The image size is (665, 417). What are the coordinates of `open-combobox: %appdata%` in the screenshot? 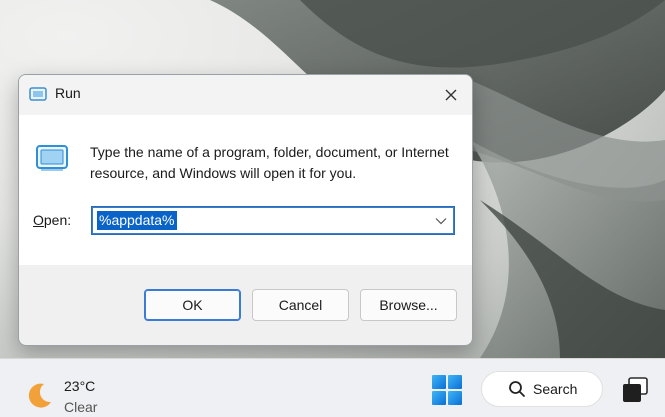 It's located at (273, 220).